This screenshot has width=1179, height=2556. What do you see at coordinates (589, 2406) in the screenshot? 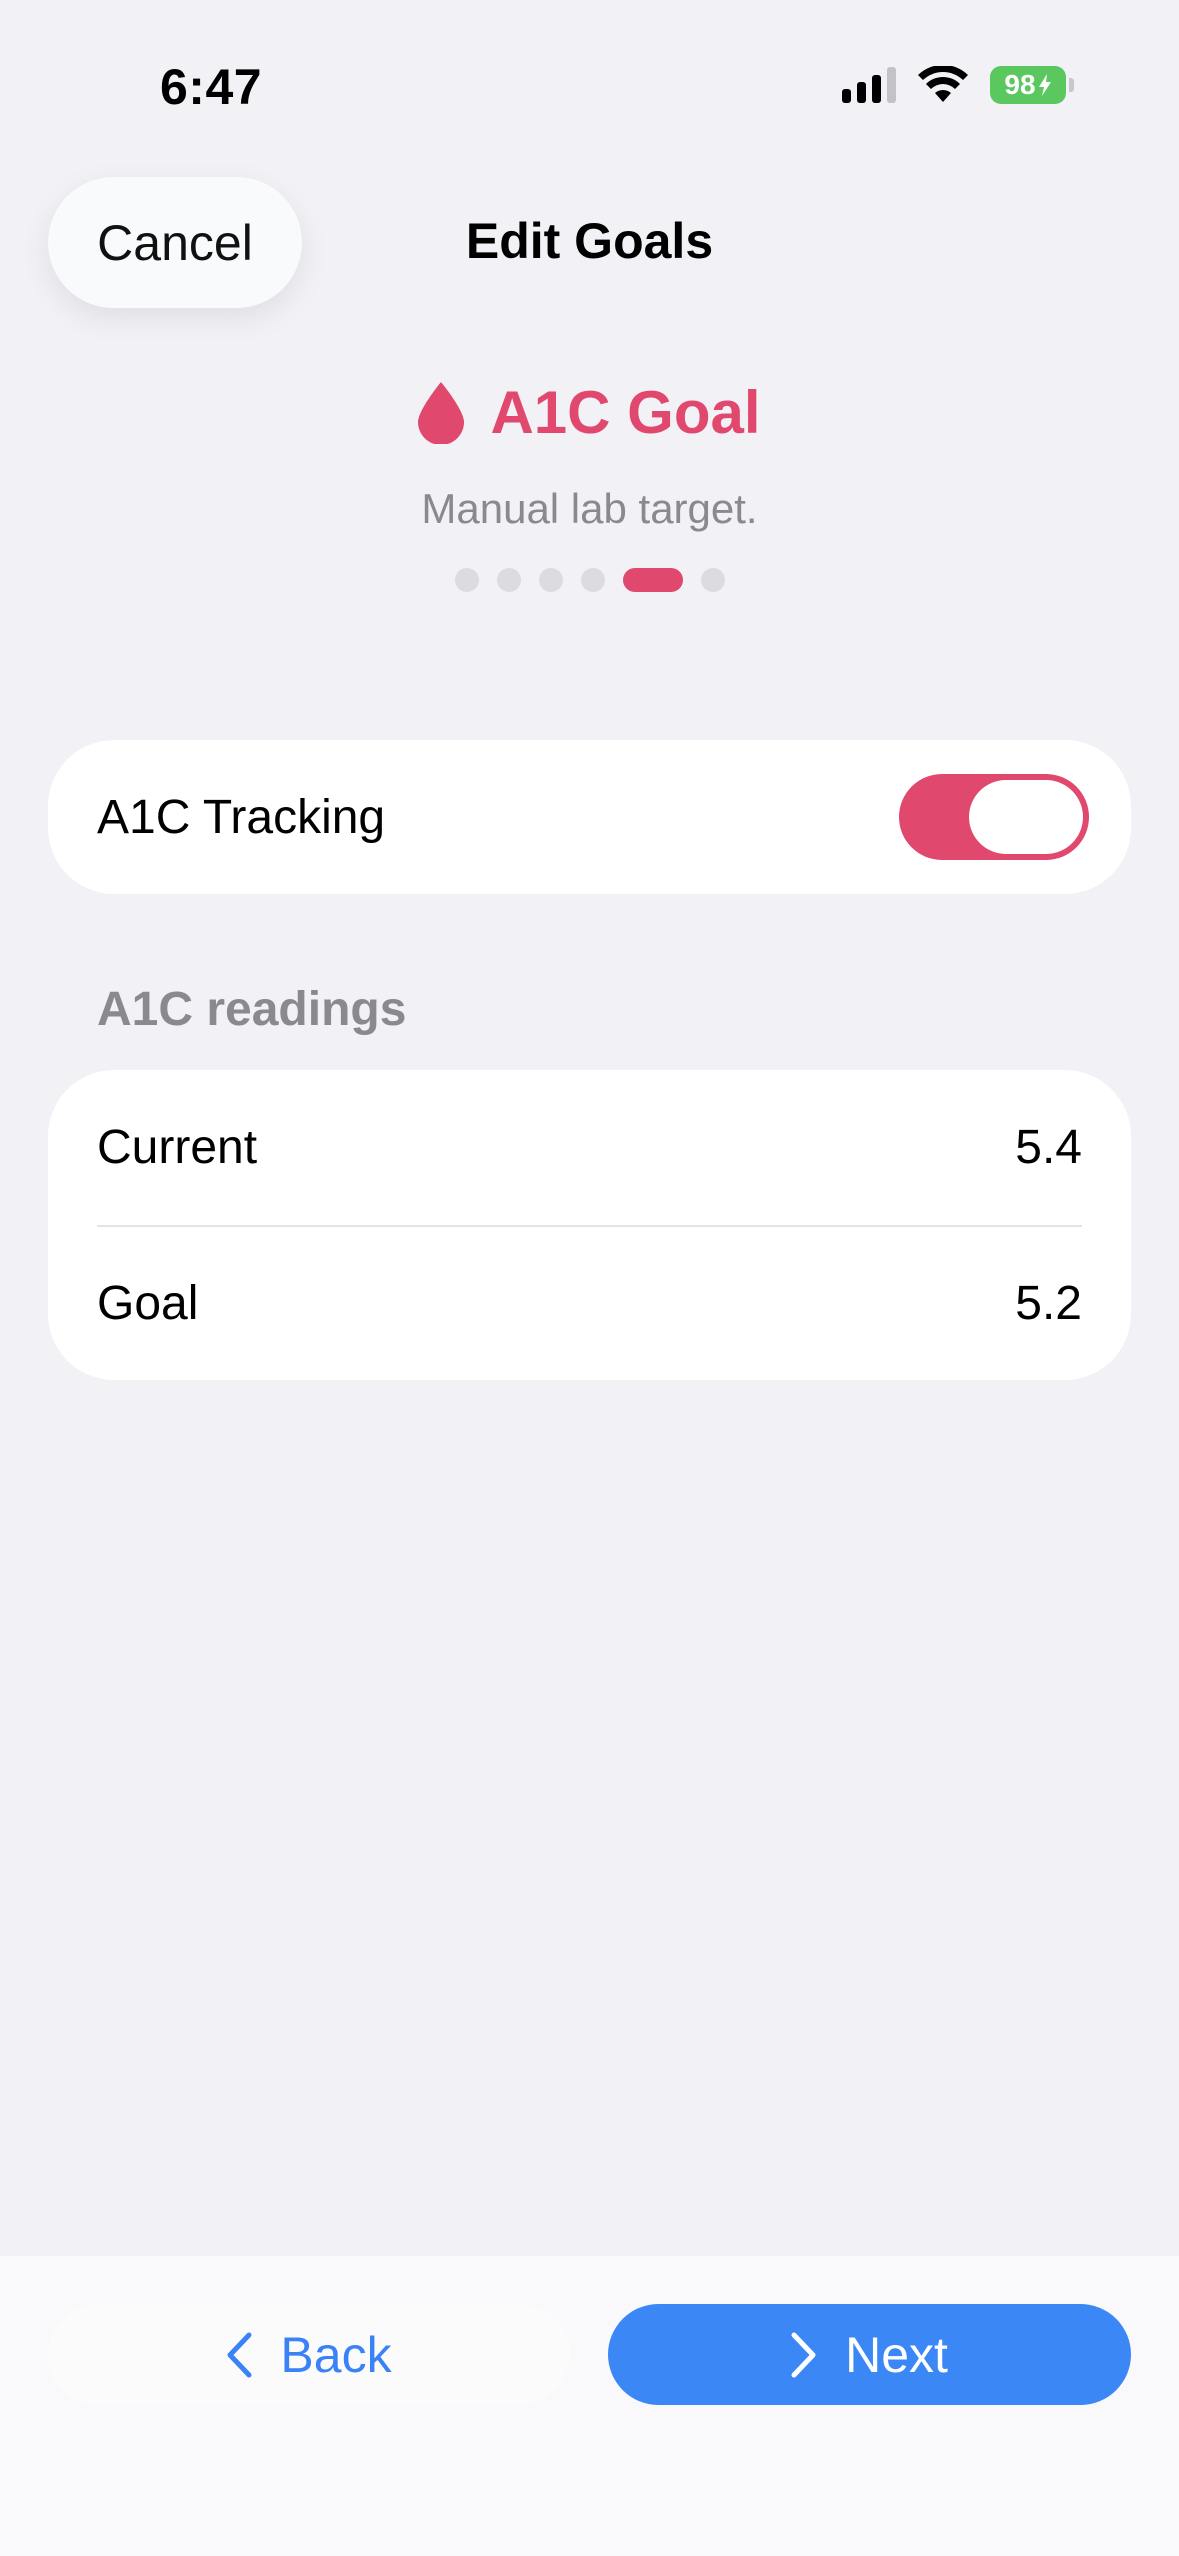
I see `bottom-bar` at bounding box center [589, 2406].